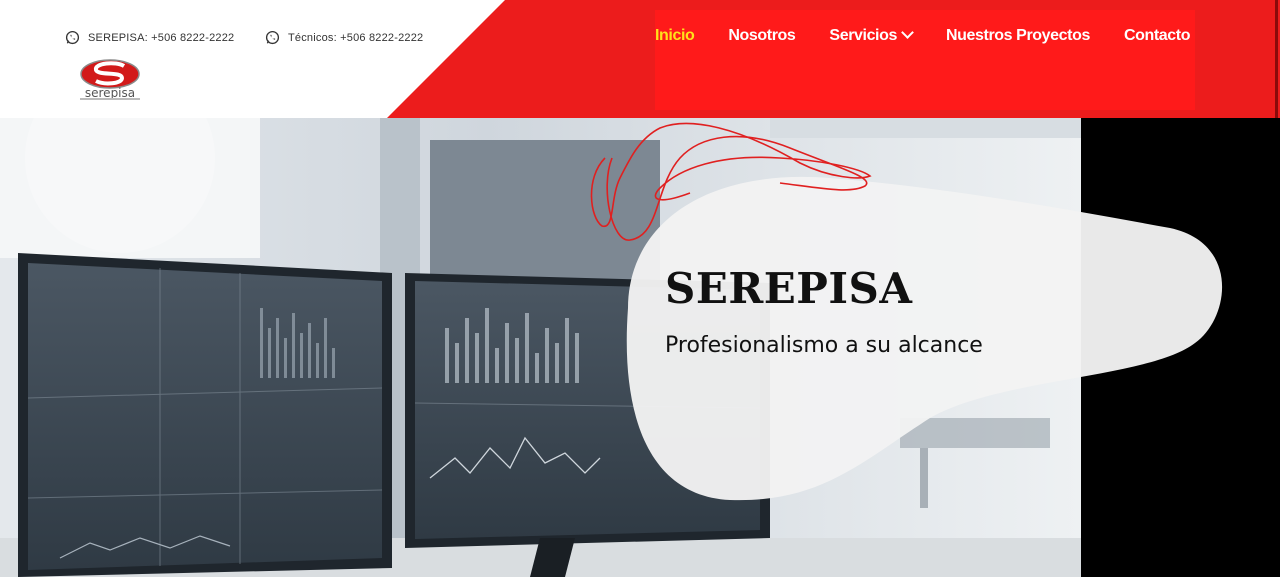  What do you see at coordinates (863, 35) in the screenshot?
I see `nav-servicios-label: Servicios` at bounding box center [863, 35].